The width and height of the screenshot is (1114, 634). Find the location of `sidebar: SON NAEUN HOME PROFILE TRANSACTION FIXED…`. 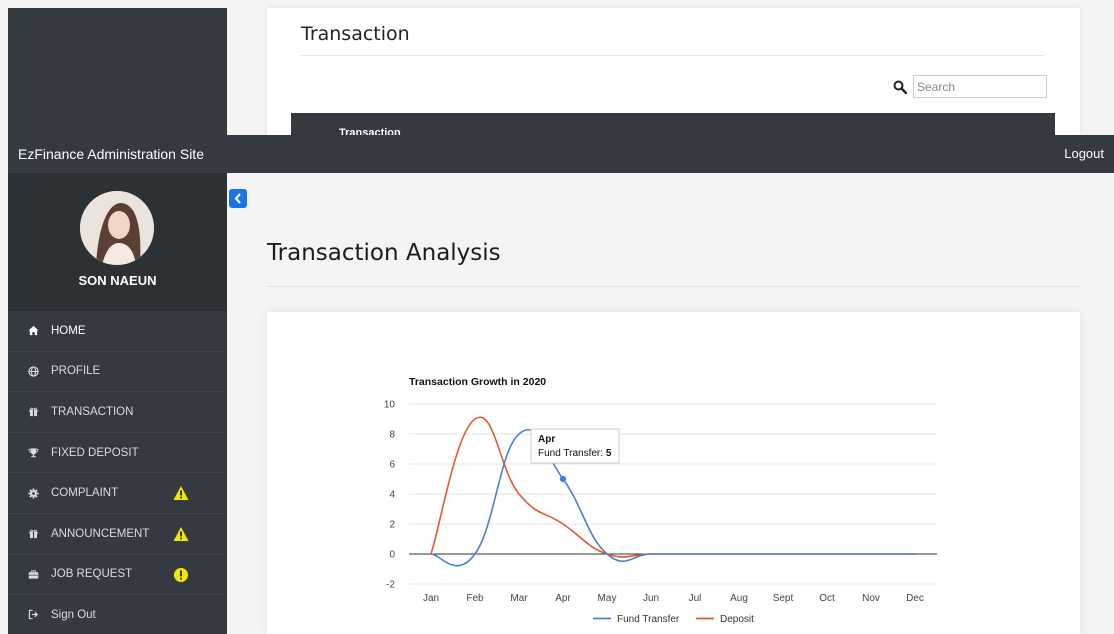

sidebar: SON NAEUN HOME PROFILE TRANSACTION FIXED… is located at coordinates (117, 403).